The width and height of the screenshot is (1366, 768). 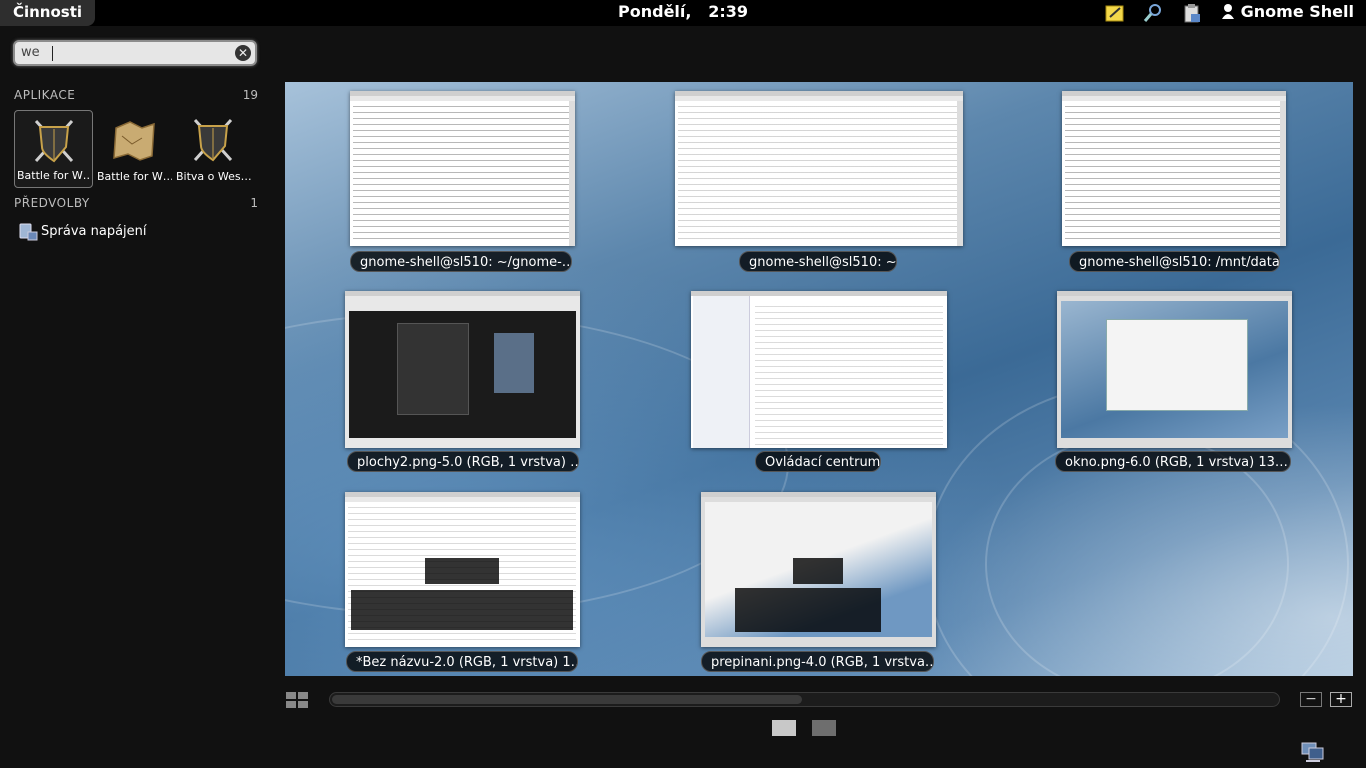 What do you see at coordinates (243, 53) in the screenshot?
I see `clear-search-icon: ✕` at bounding box center [243, 53].